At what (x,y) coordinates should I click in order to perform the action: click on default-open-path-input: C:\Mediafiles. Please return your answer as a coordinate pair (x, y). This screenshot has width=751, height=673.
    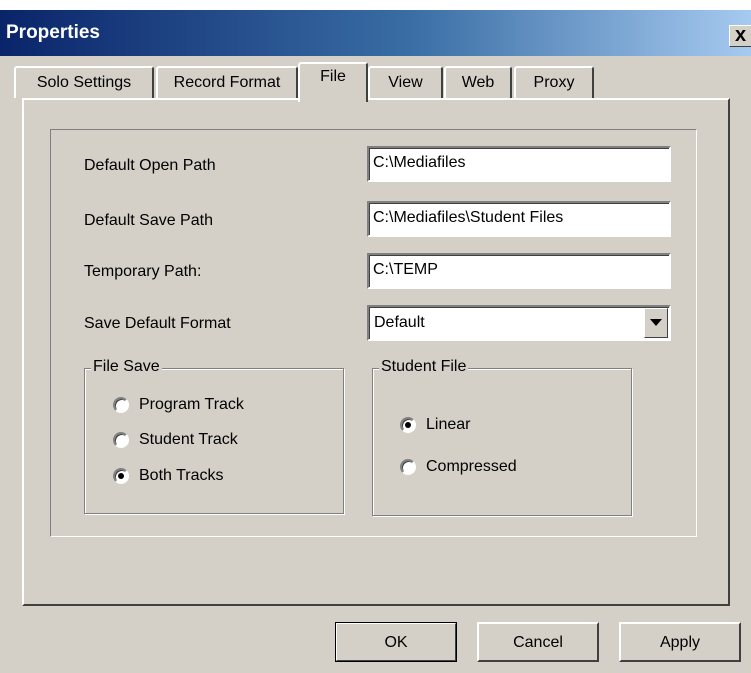
    Looking at the image, I should click on (519, 164).